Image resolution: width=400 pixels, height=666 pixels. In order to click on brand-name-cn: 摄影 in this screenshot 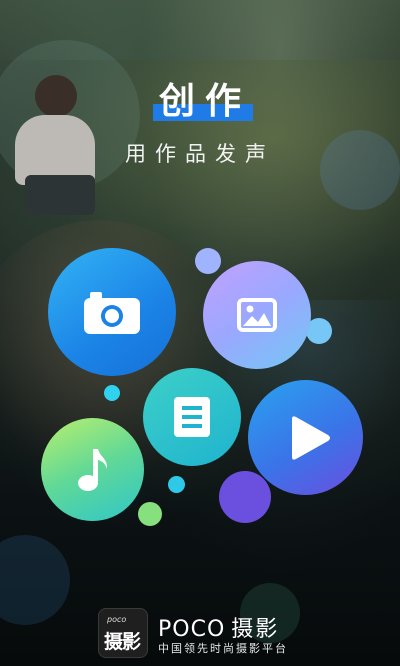, I will do `click(255, 629)`.